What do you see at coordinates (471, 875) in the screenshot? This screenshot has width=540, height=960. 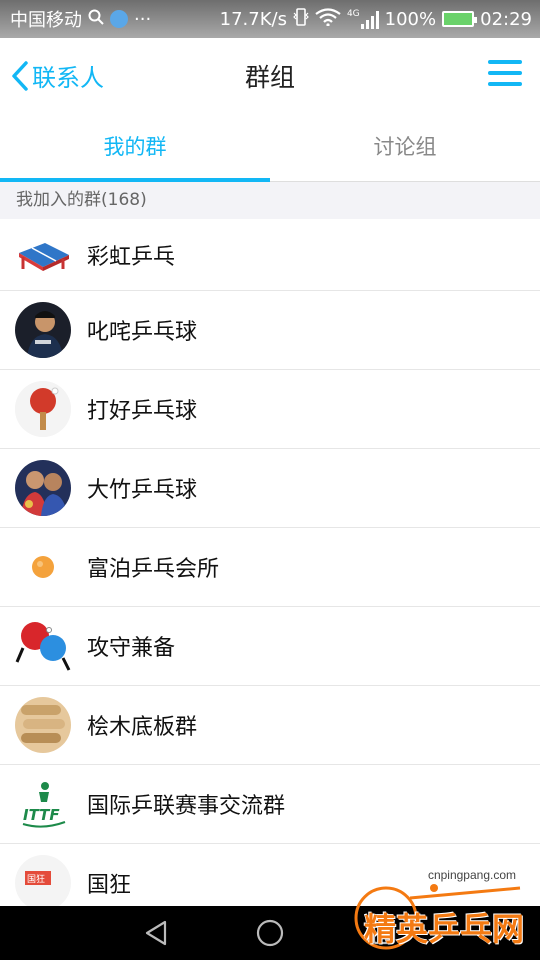 I see `watermark-url: cnpingpang.com` at bounding box center [471, 875].